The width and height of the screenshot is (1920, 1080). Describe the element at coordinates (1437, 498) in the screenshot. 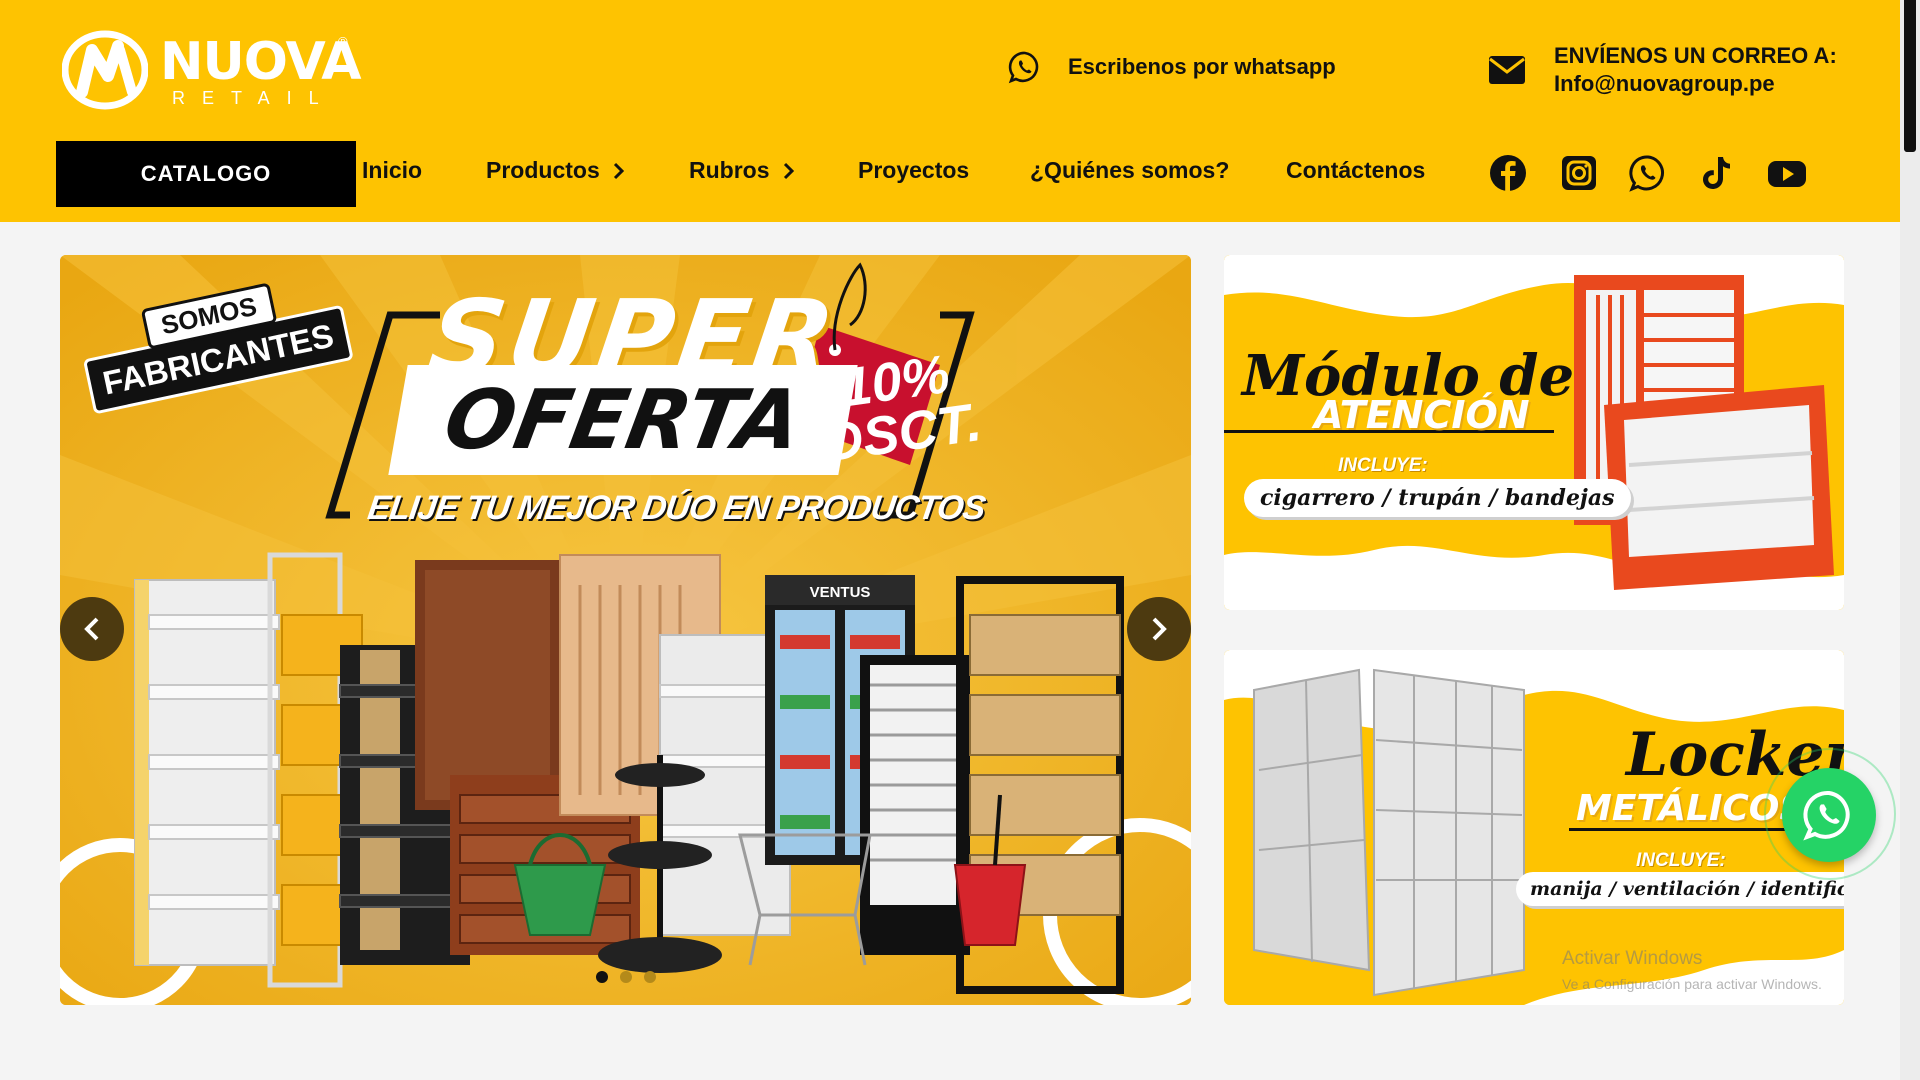

I see `banner-1-items: cigarrero / trupán / bandejas` at that location.